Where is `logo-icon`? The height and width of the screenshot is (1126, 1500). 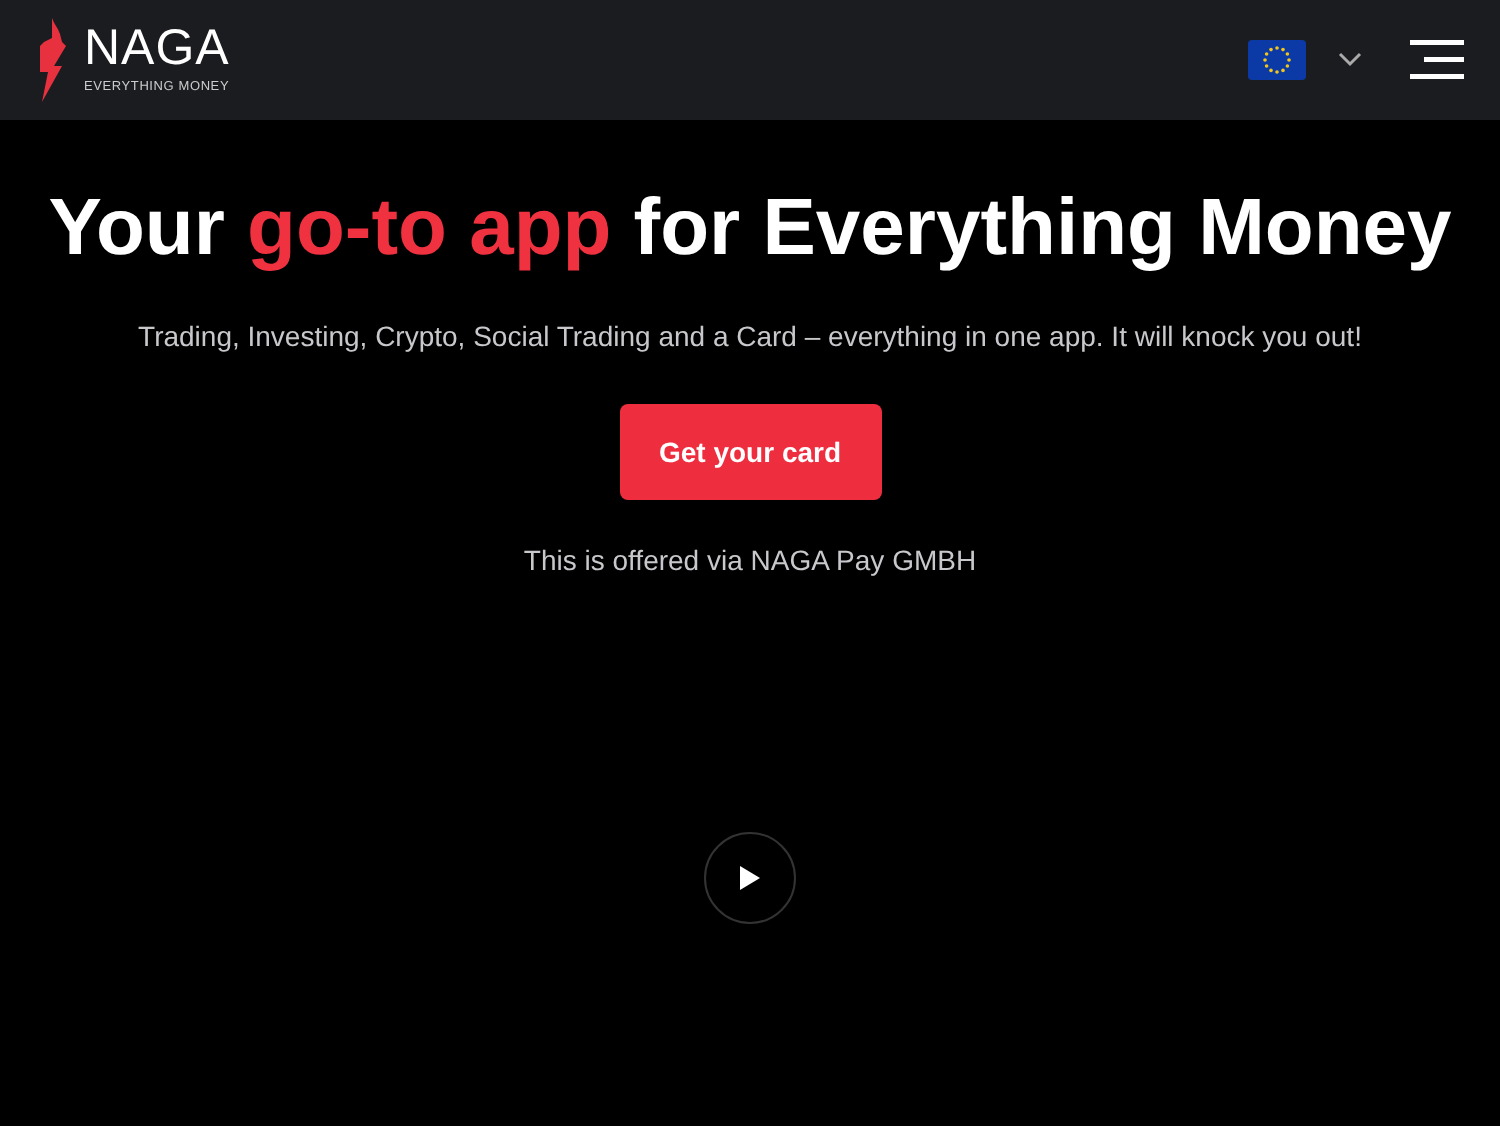 logo-icon is located at coordinates (52, 60).